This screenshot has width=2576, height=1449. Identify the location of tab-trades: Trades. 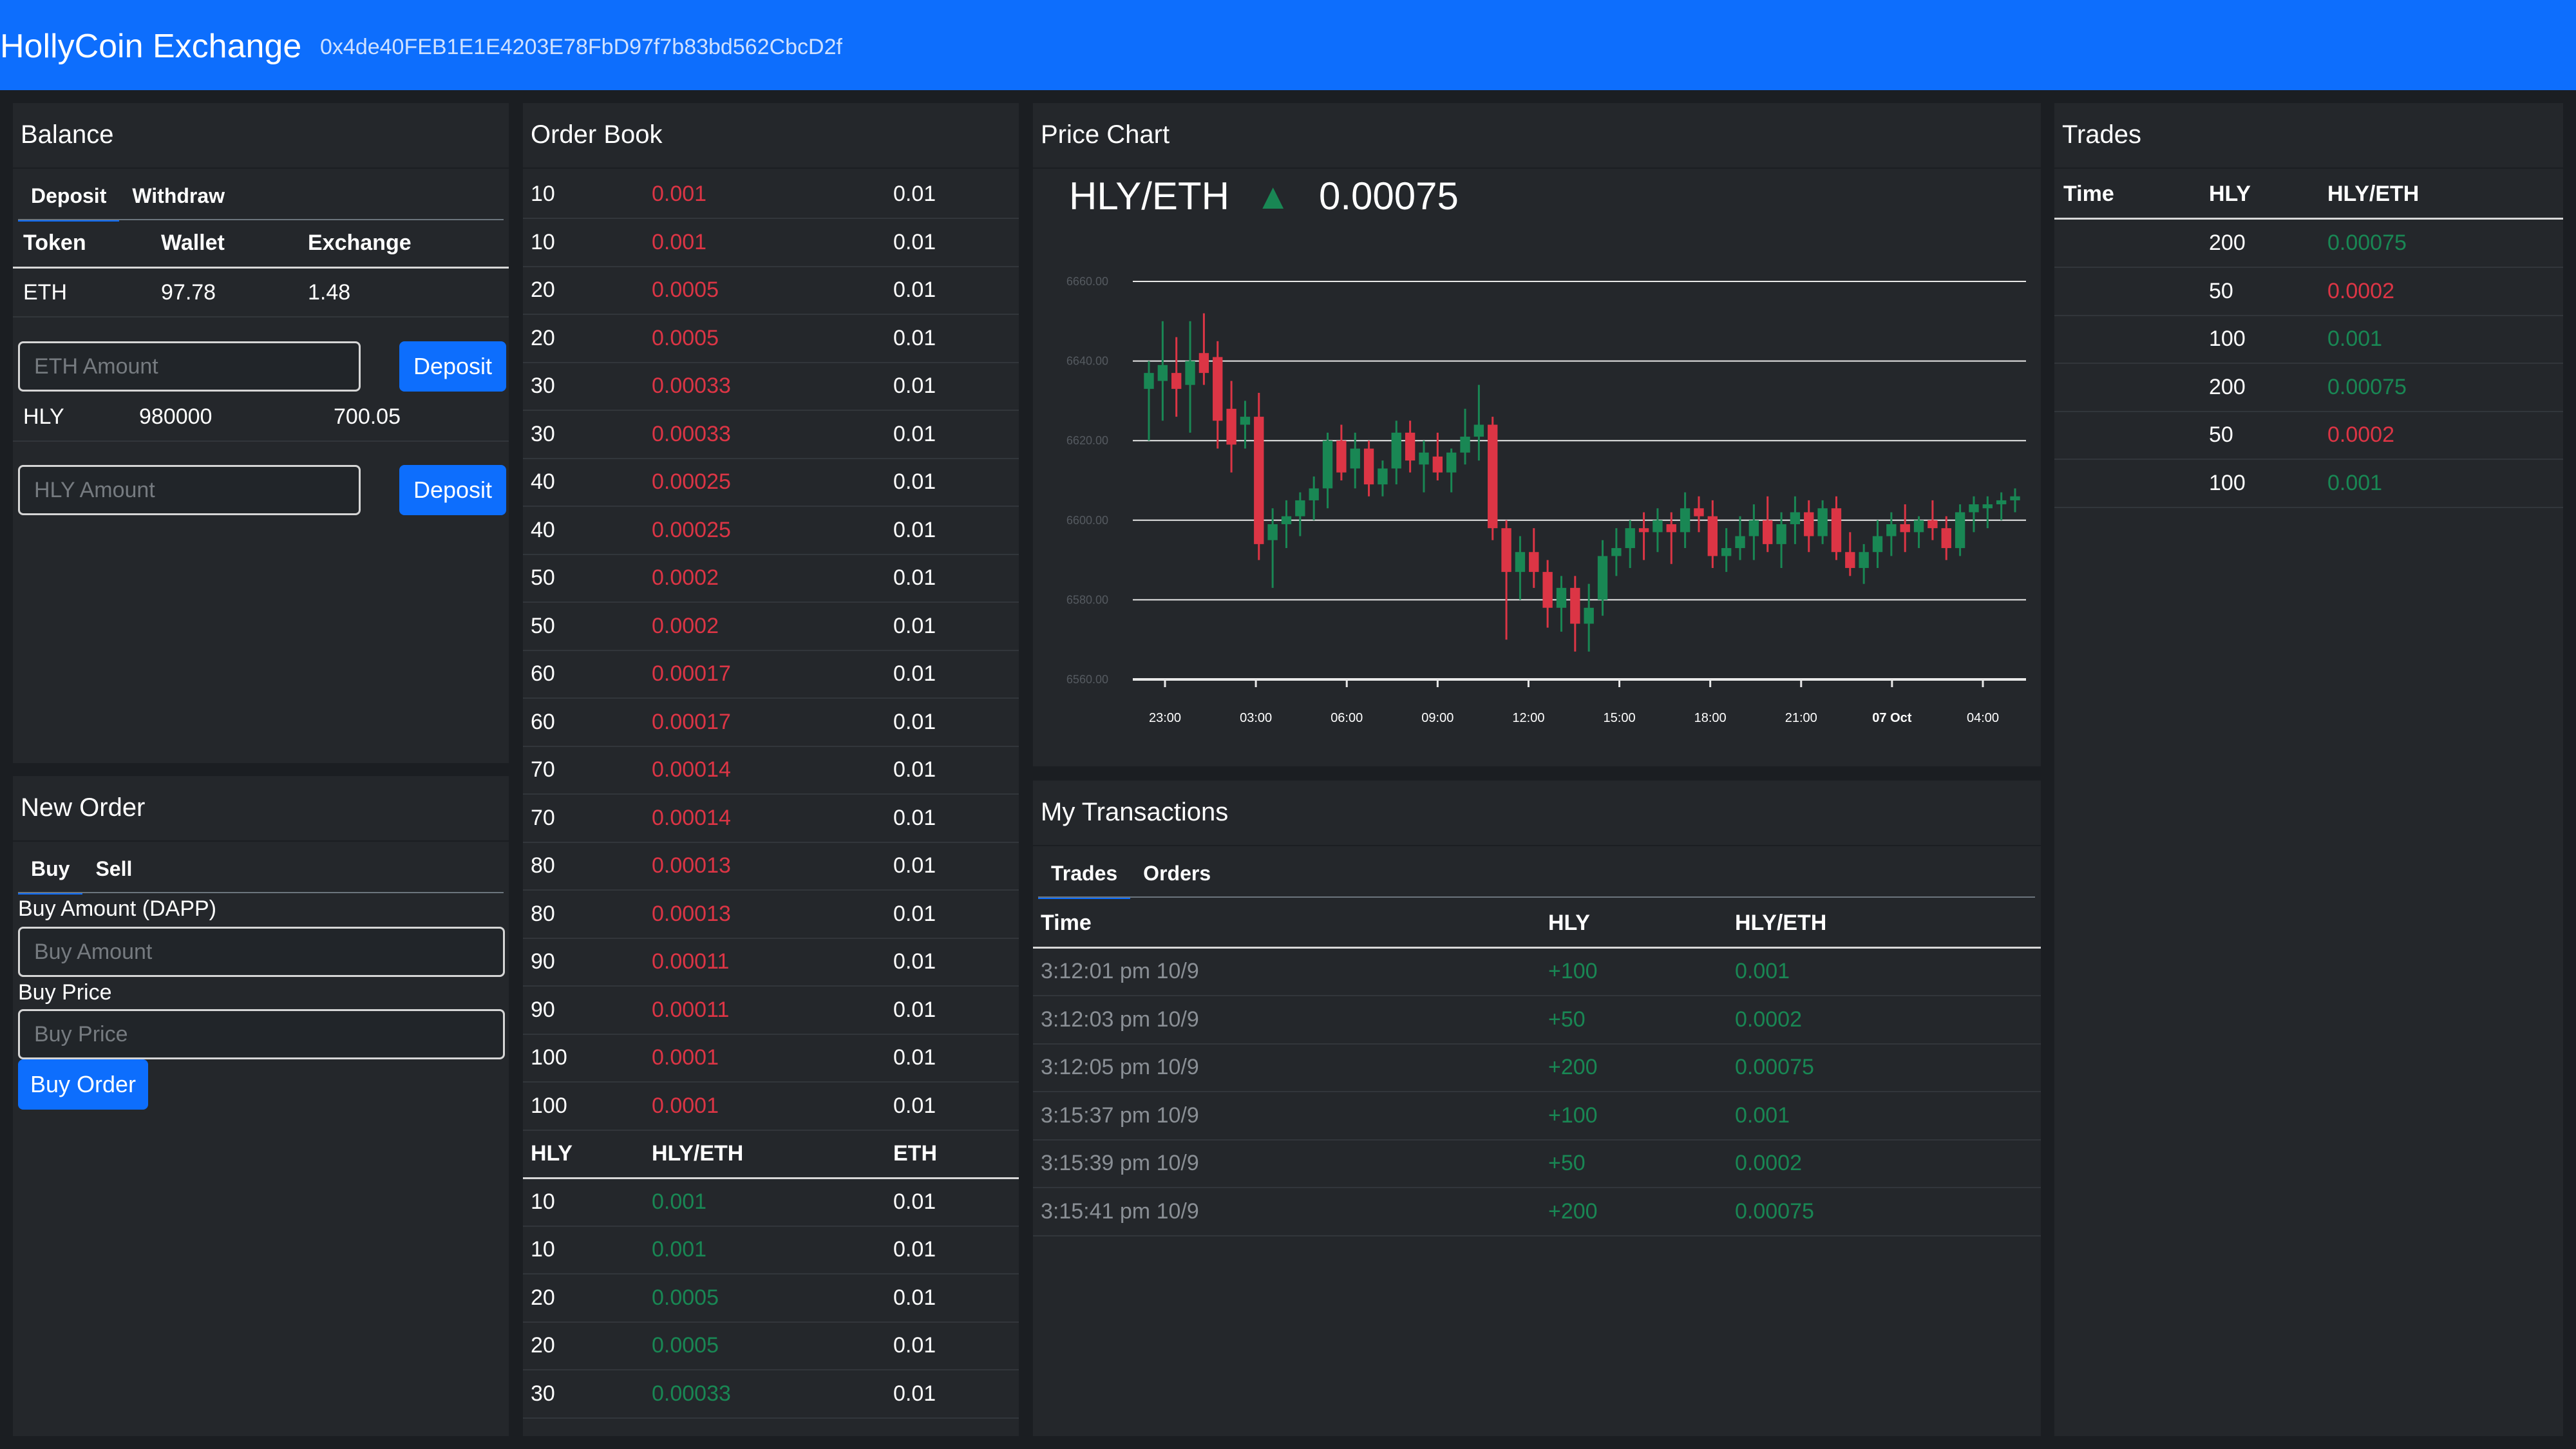
(1084, 875).